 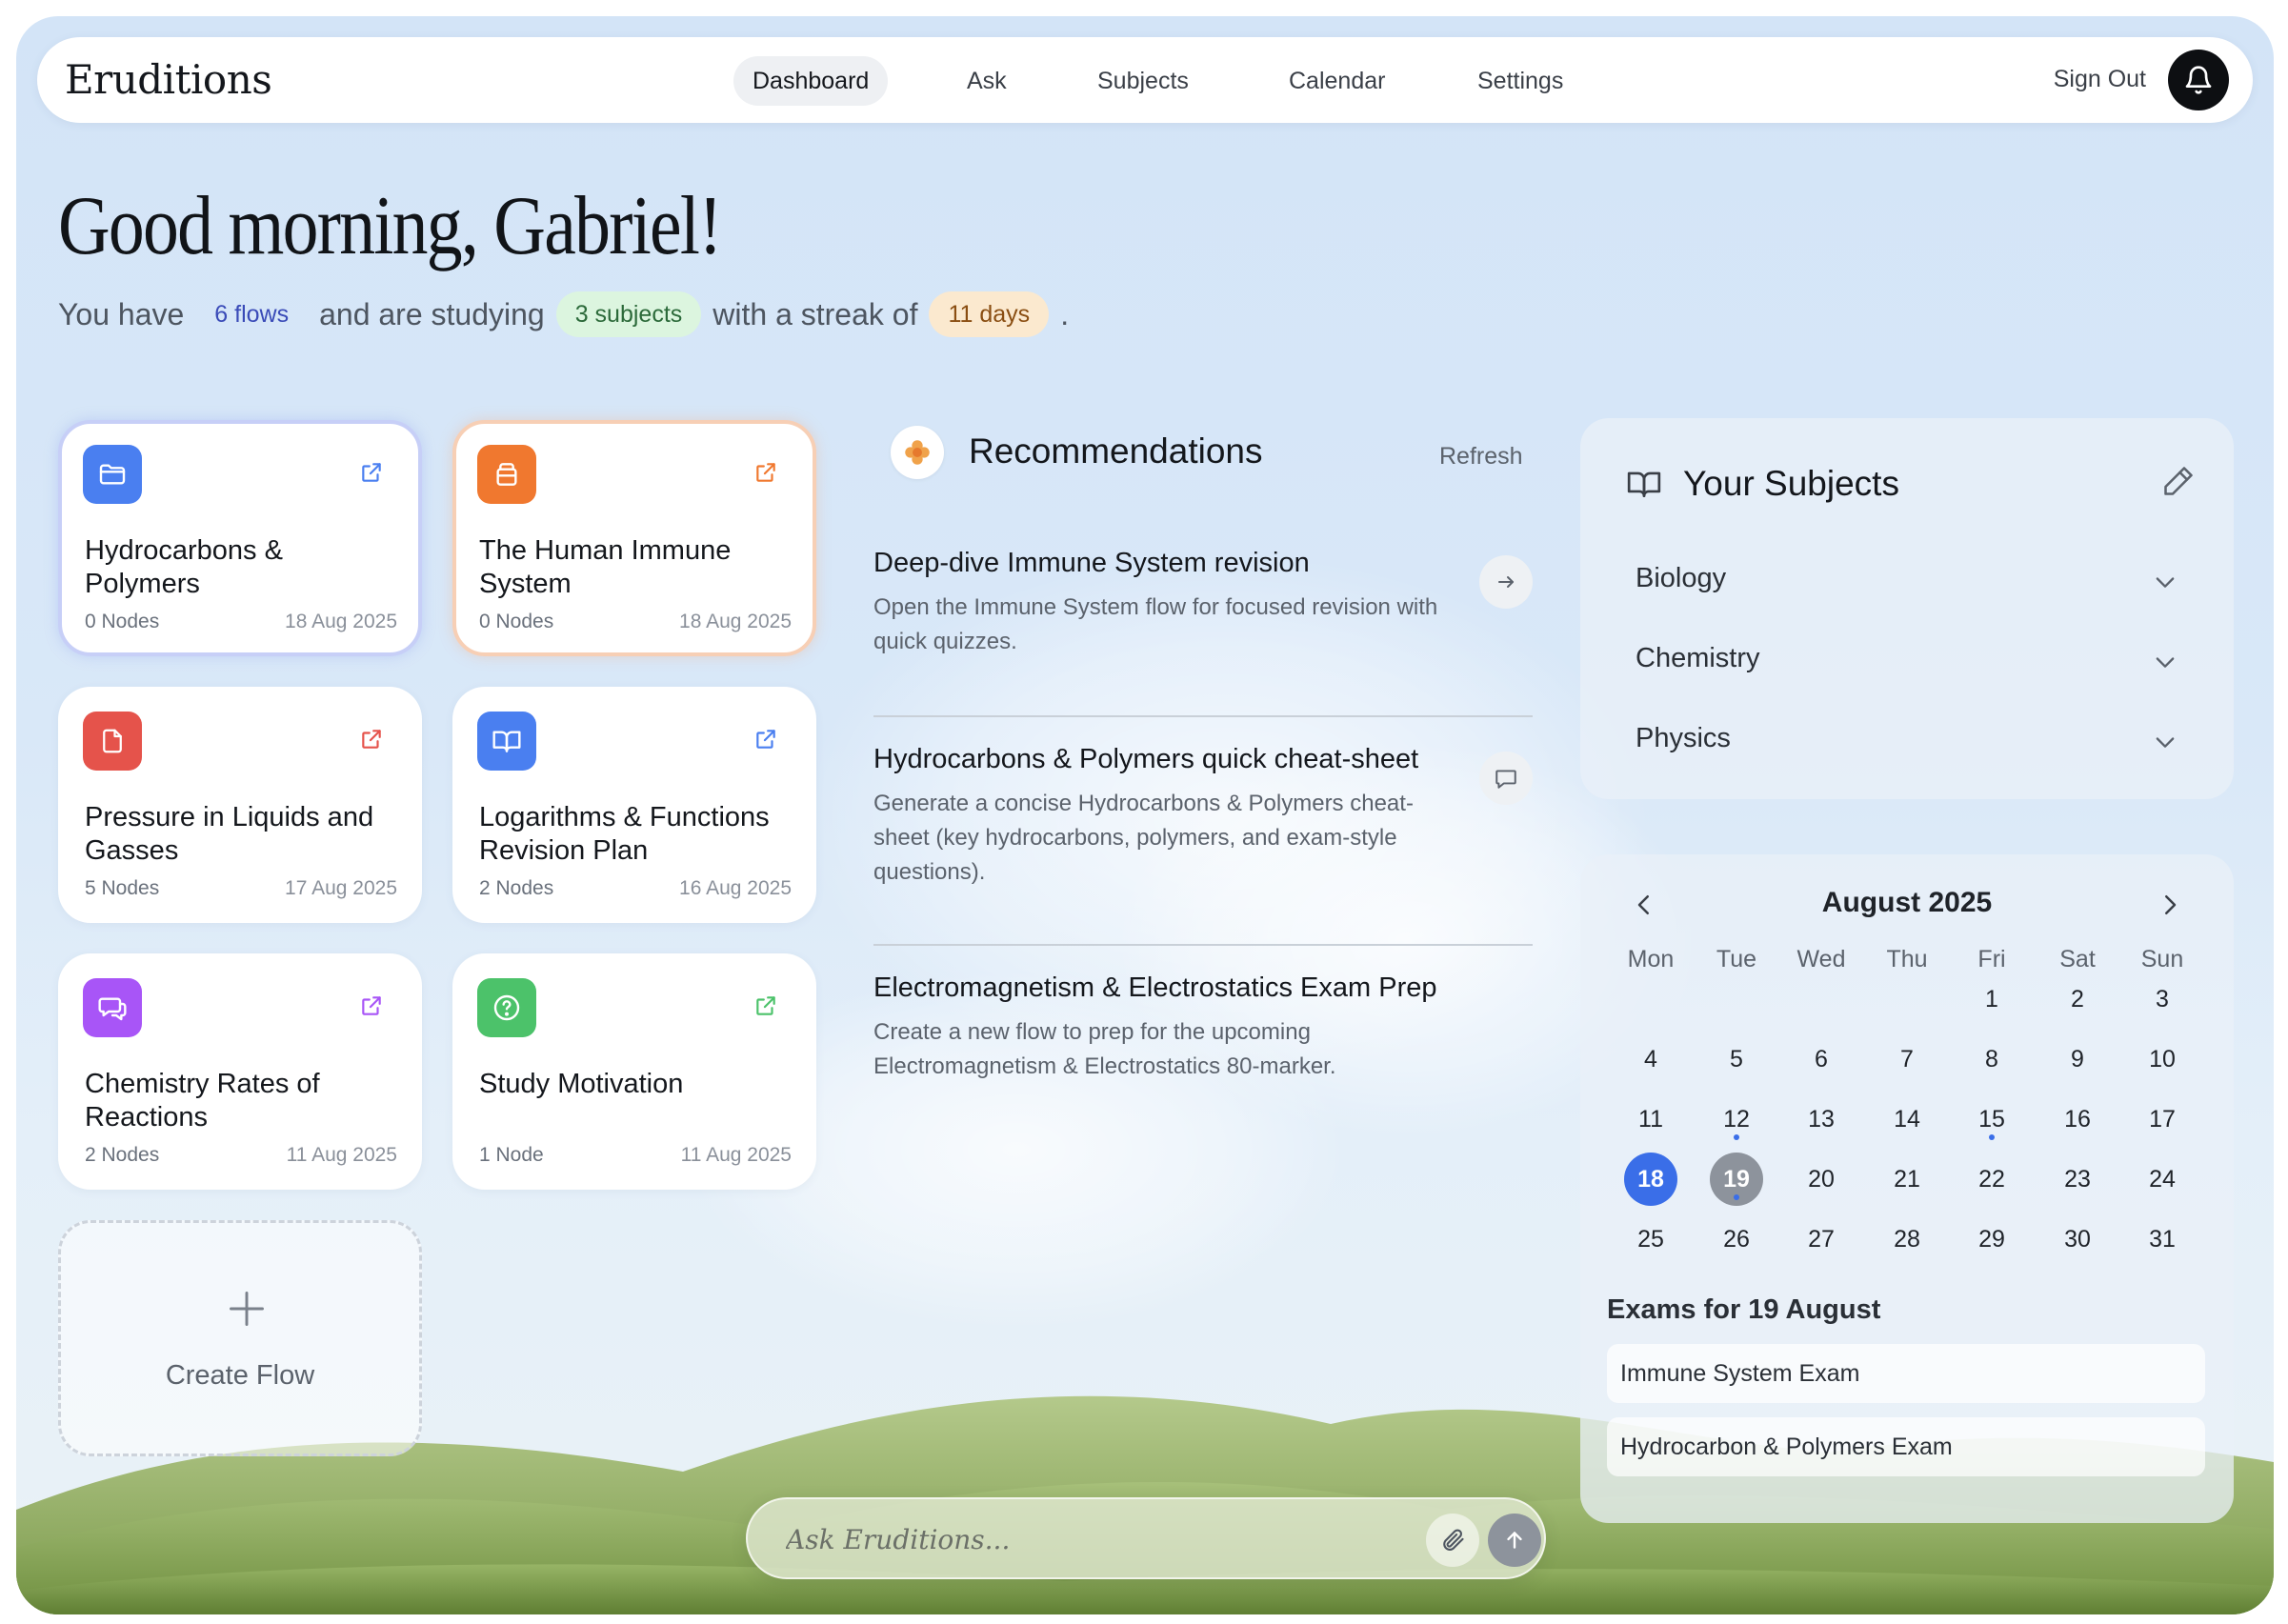 I want to click on calendar-day: 5, so click(x=1736, y=1059).